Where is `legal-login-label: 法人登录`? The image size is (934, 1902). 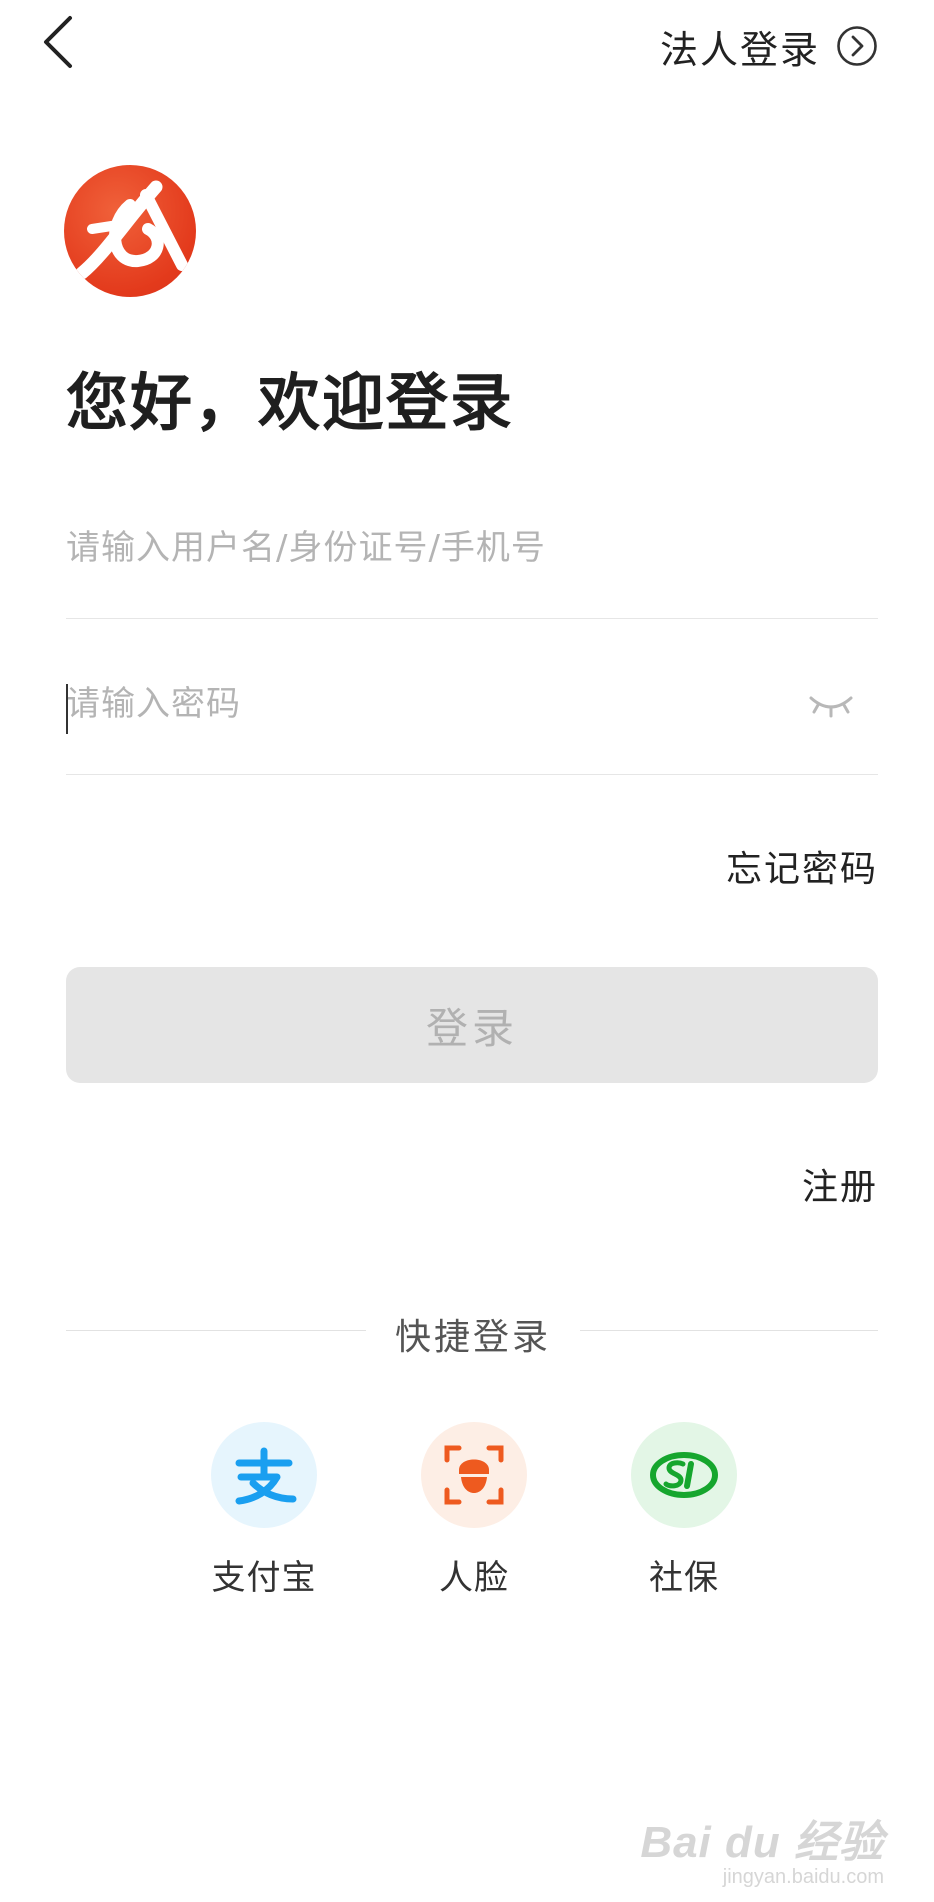 legal-login-label: 法人登录 is located at coordinates (739, 49).